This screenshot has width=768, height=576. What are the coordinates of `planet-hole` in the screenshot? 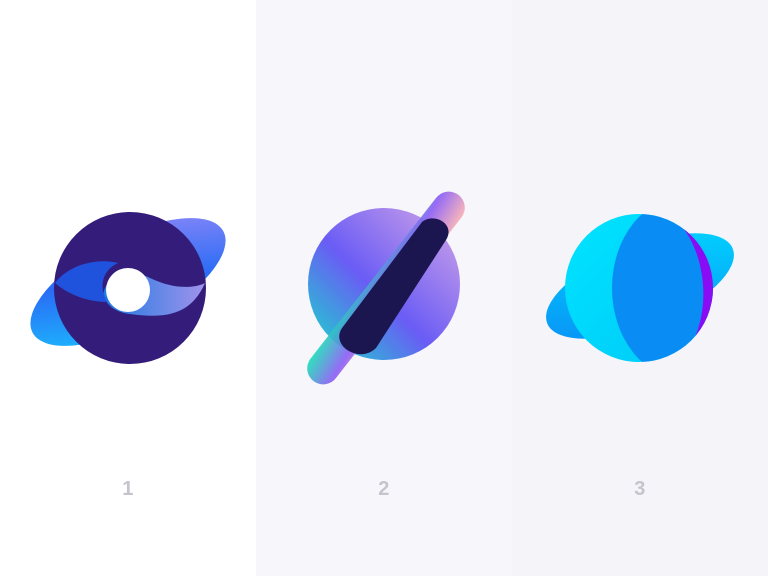 It's located at (128, 290).